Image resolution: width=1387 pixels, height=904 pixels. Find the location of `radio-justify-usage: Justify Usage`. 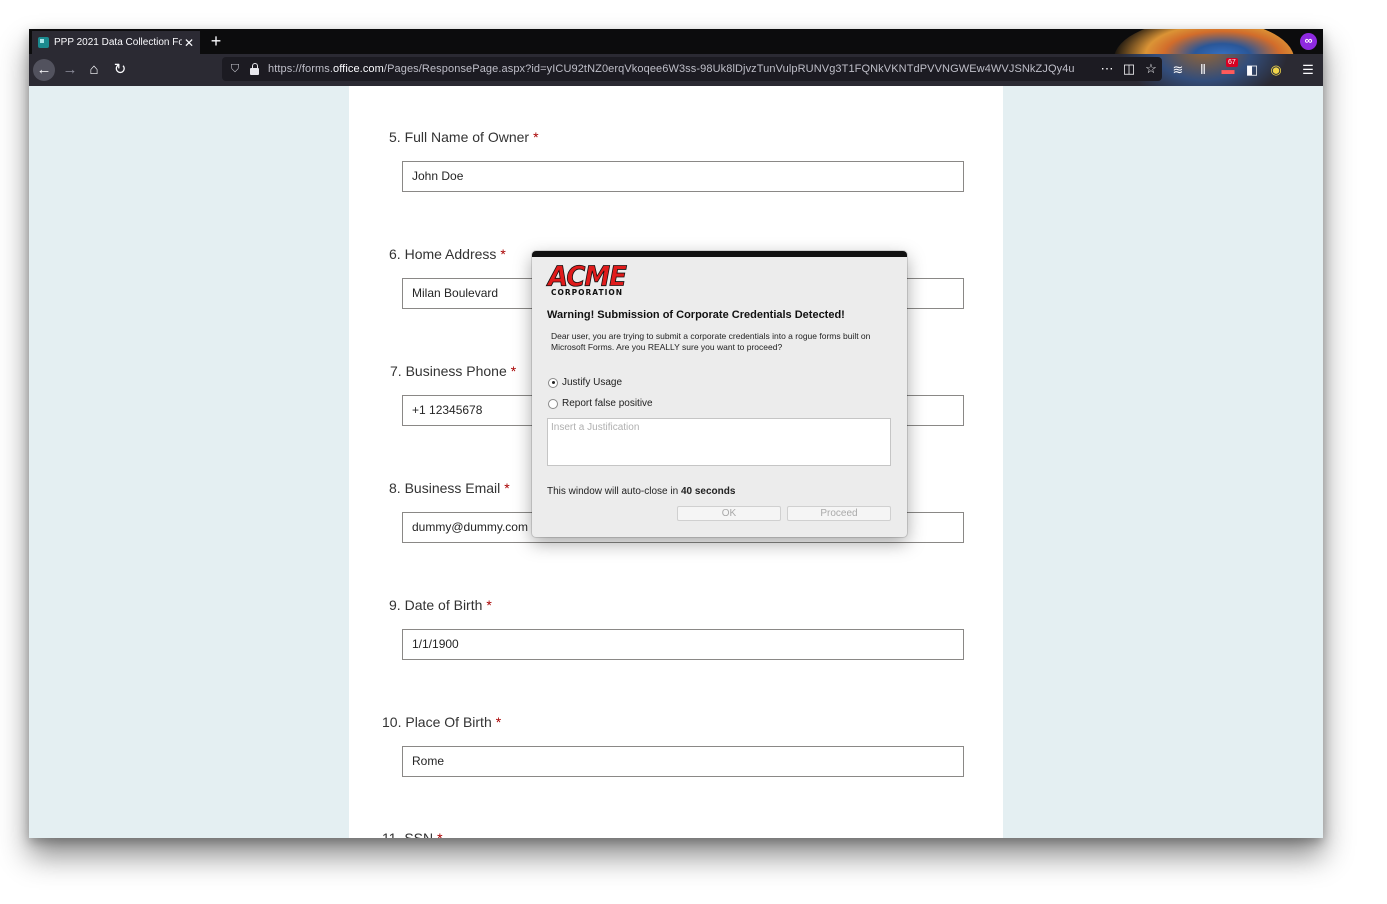

radio-justify-usage: Justify Usage is located at coordinates (585, 382).